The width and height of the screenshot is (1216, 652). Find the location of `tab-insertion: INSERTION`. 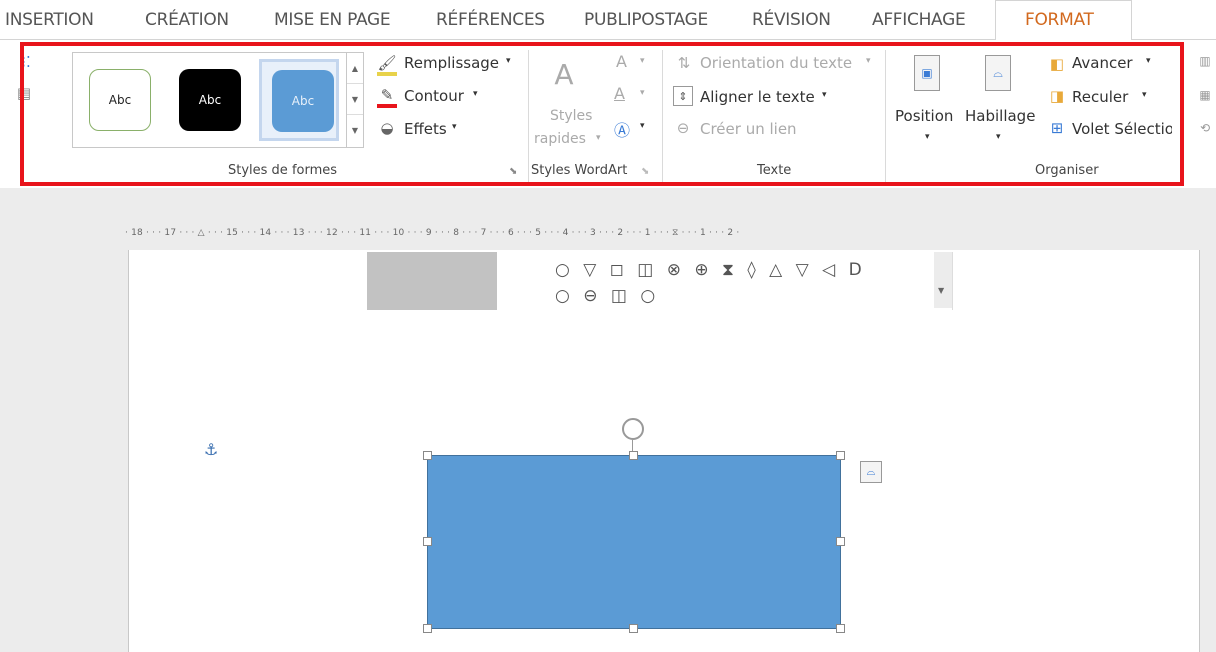

tab-insertion: INSERTION is located at coordinates (49, 20).